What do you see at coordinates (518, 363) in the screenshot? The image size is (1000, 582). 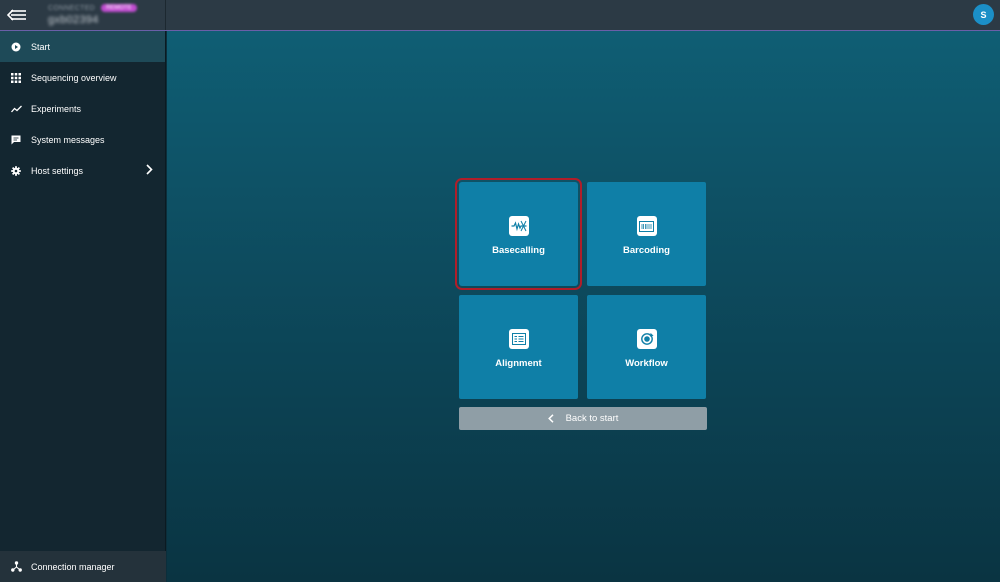 I see `tile-label: Alignment` at bounding box center [518, 363].